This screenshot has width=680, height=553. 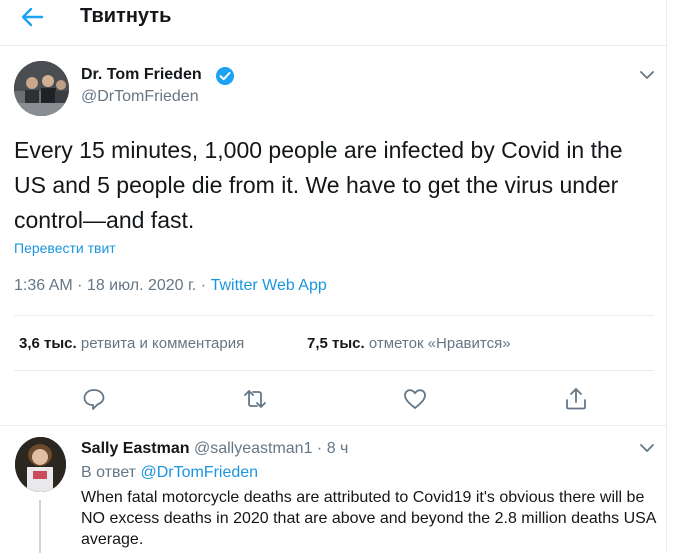 What do you see at coordinates (135, 448) in the screenshot?
I see `reply-author-name: Sally Eastman` at bounding box center [135, 448].